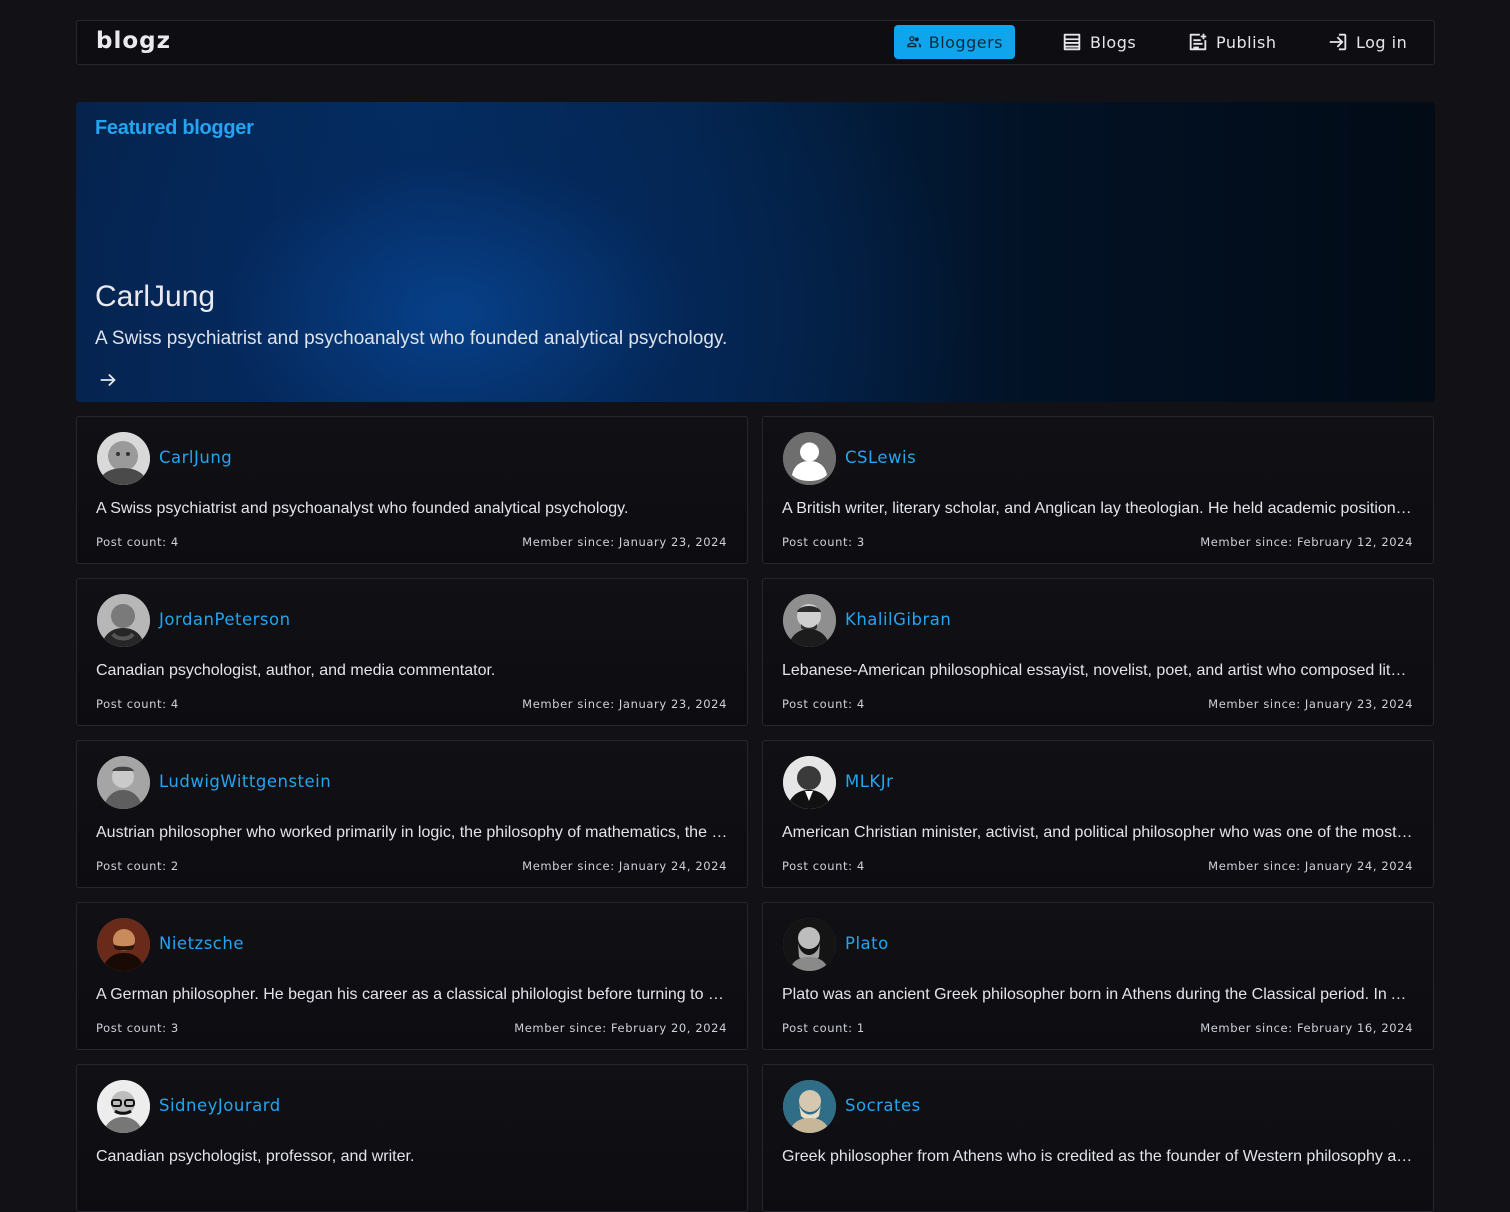 The width and height of the screenshot is (1510, 1212). What do you see at coordinates (133, 41) in the screenshot?
I see `brand-logo: blogz` at bounding box center [133, 41].